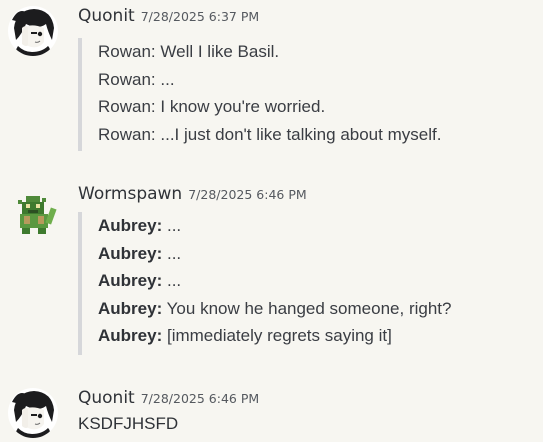 The width and height of the screenshot is (543, 442). What do you see at coordinates (279, 335) in the screenshot?
I see `line-text: [immediately regrets saying it]` at bounding box center [279, 335].